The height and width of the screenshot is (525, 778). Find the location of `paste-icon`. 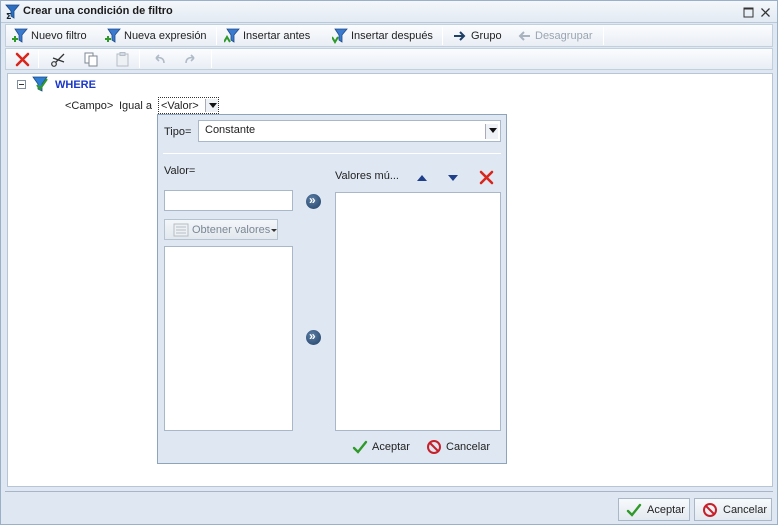

paste-icon is located at coordinates (122, 59).